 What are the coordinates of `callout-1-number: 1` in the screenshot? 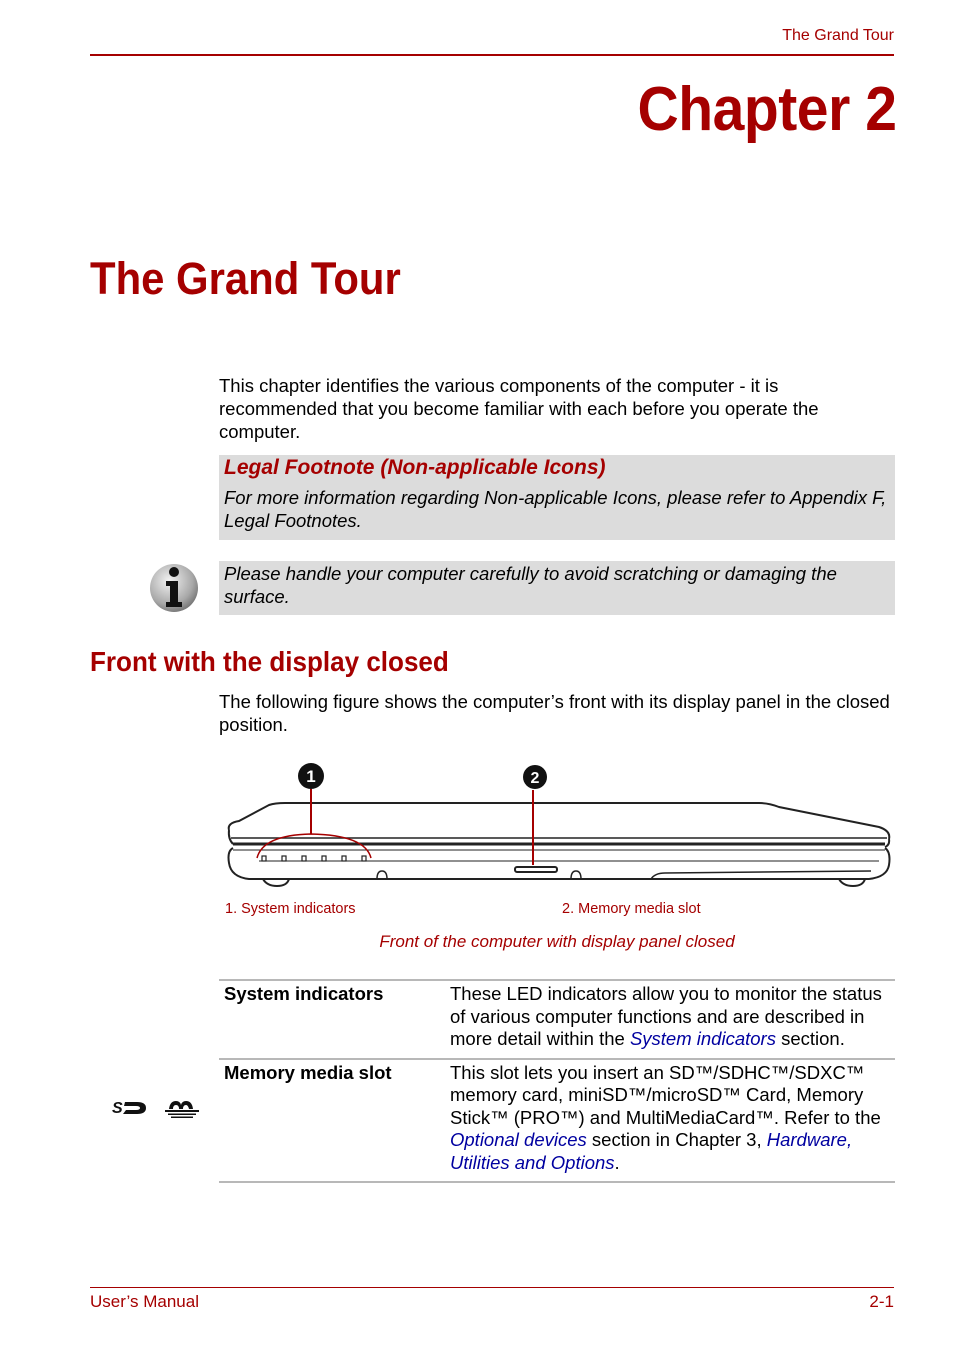 It's located at (310, 776).